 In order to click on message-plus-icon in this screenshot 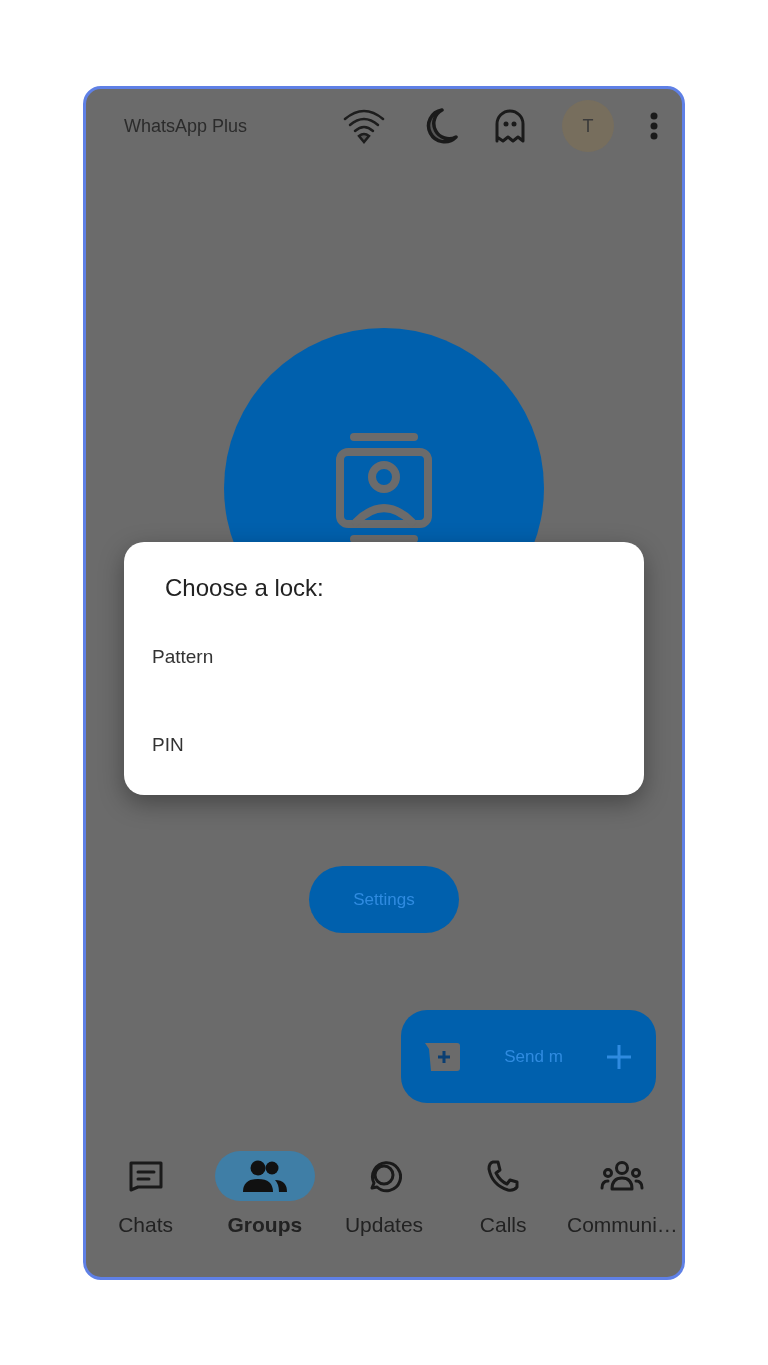, I will do `click(443, 1056)`.